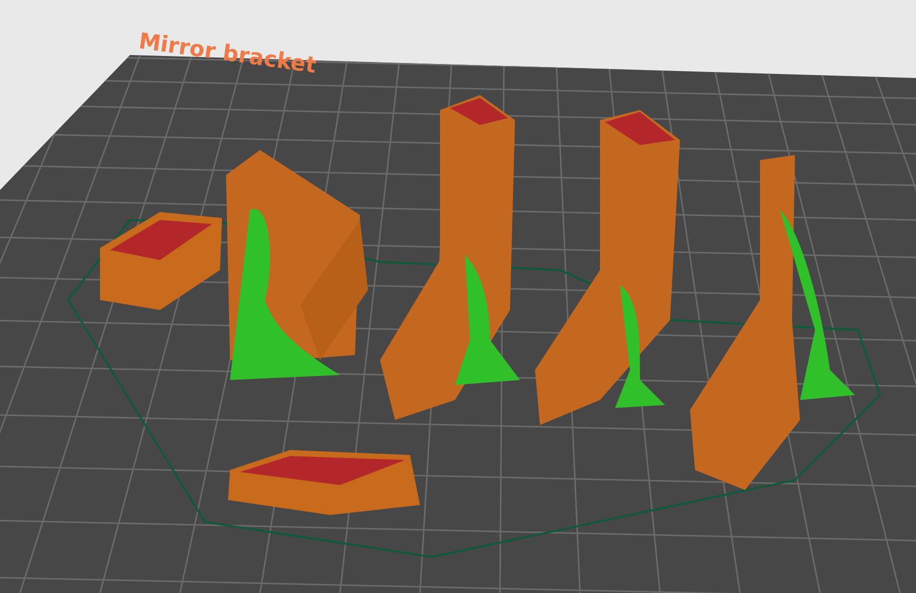 Image resolution: width=916 pixels, height=593 pixels. What do you see at coordinates (227, 54) in the screenshot?
I see `bed-title: Mirror bracket` at bounding box center [227, 54].